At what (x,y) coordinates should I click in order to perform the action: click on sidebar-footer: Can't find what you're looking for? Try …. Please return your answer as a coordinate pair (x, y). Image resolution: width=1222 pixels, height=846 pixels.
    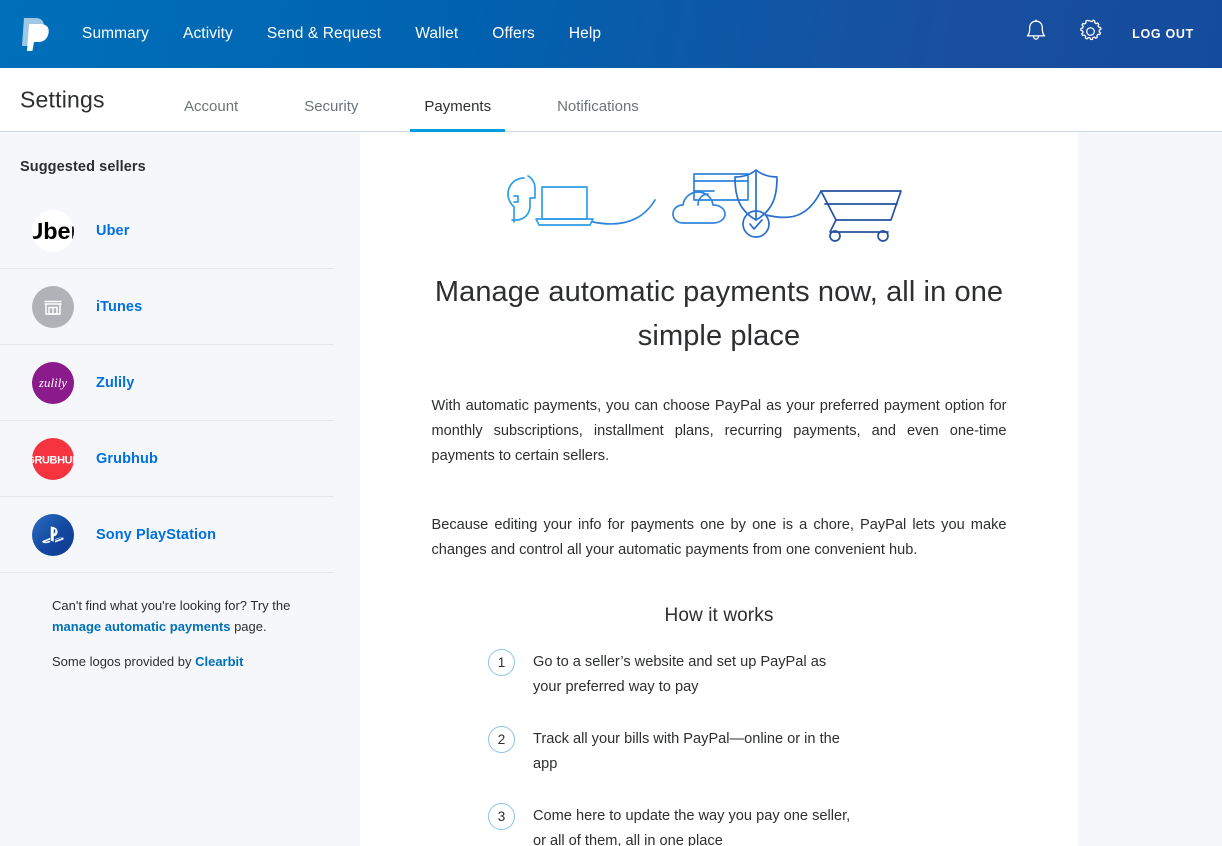
    Looking at the image, I should click on (180, 622).